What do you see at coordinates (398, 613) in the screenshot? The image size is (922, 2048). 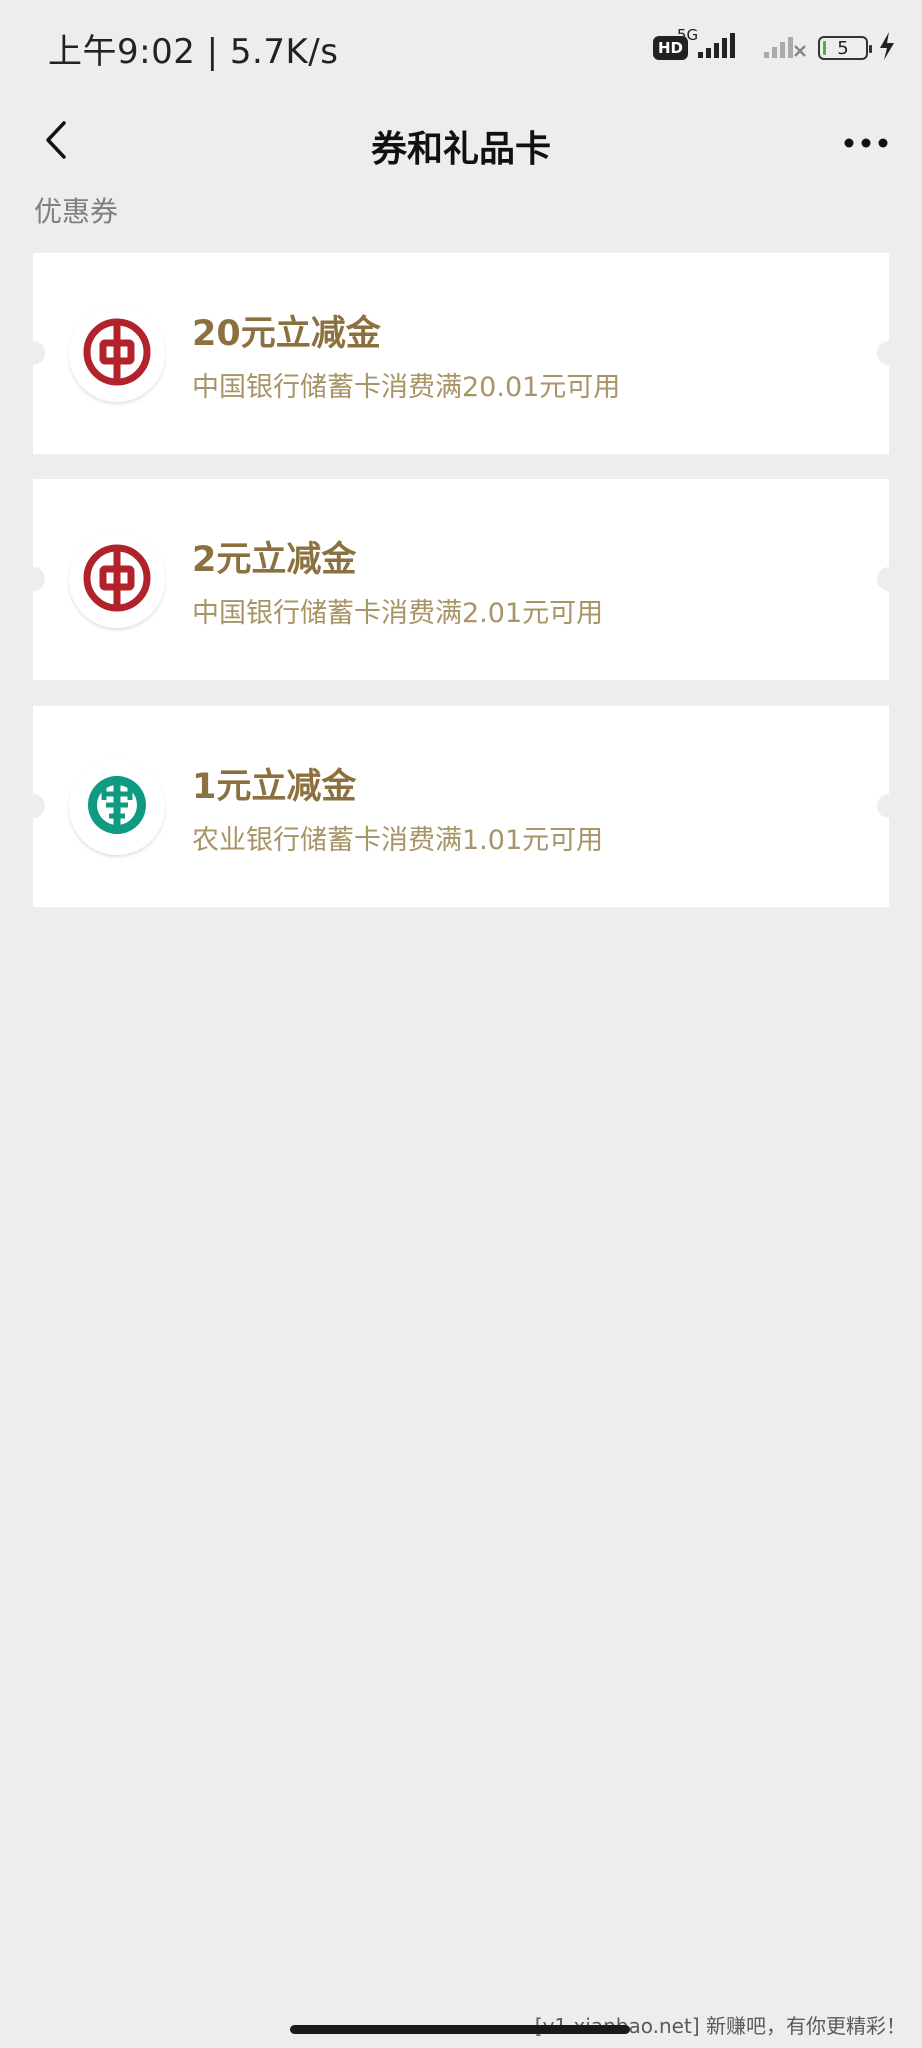 I see `coupon-description: 中国银行储蓄卡消费满2.01元可用` at bounding box center [398, 613].